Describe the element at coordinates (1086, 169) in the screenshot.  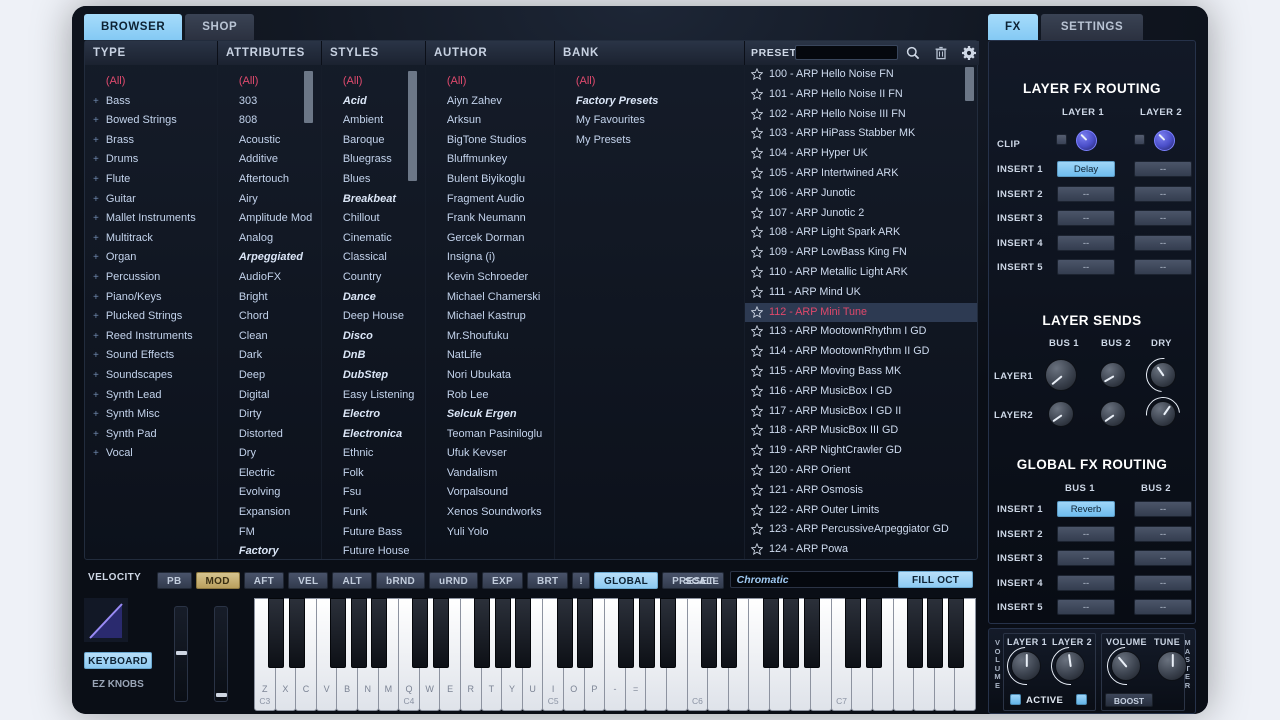
I see `fx-slot-layer1: Delay` at that location.